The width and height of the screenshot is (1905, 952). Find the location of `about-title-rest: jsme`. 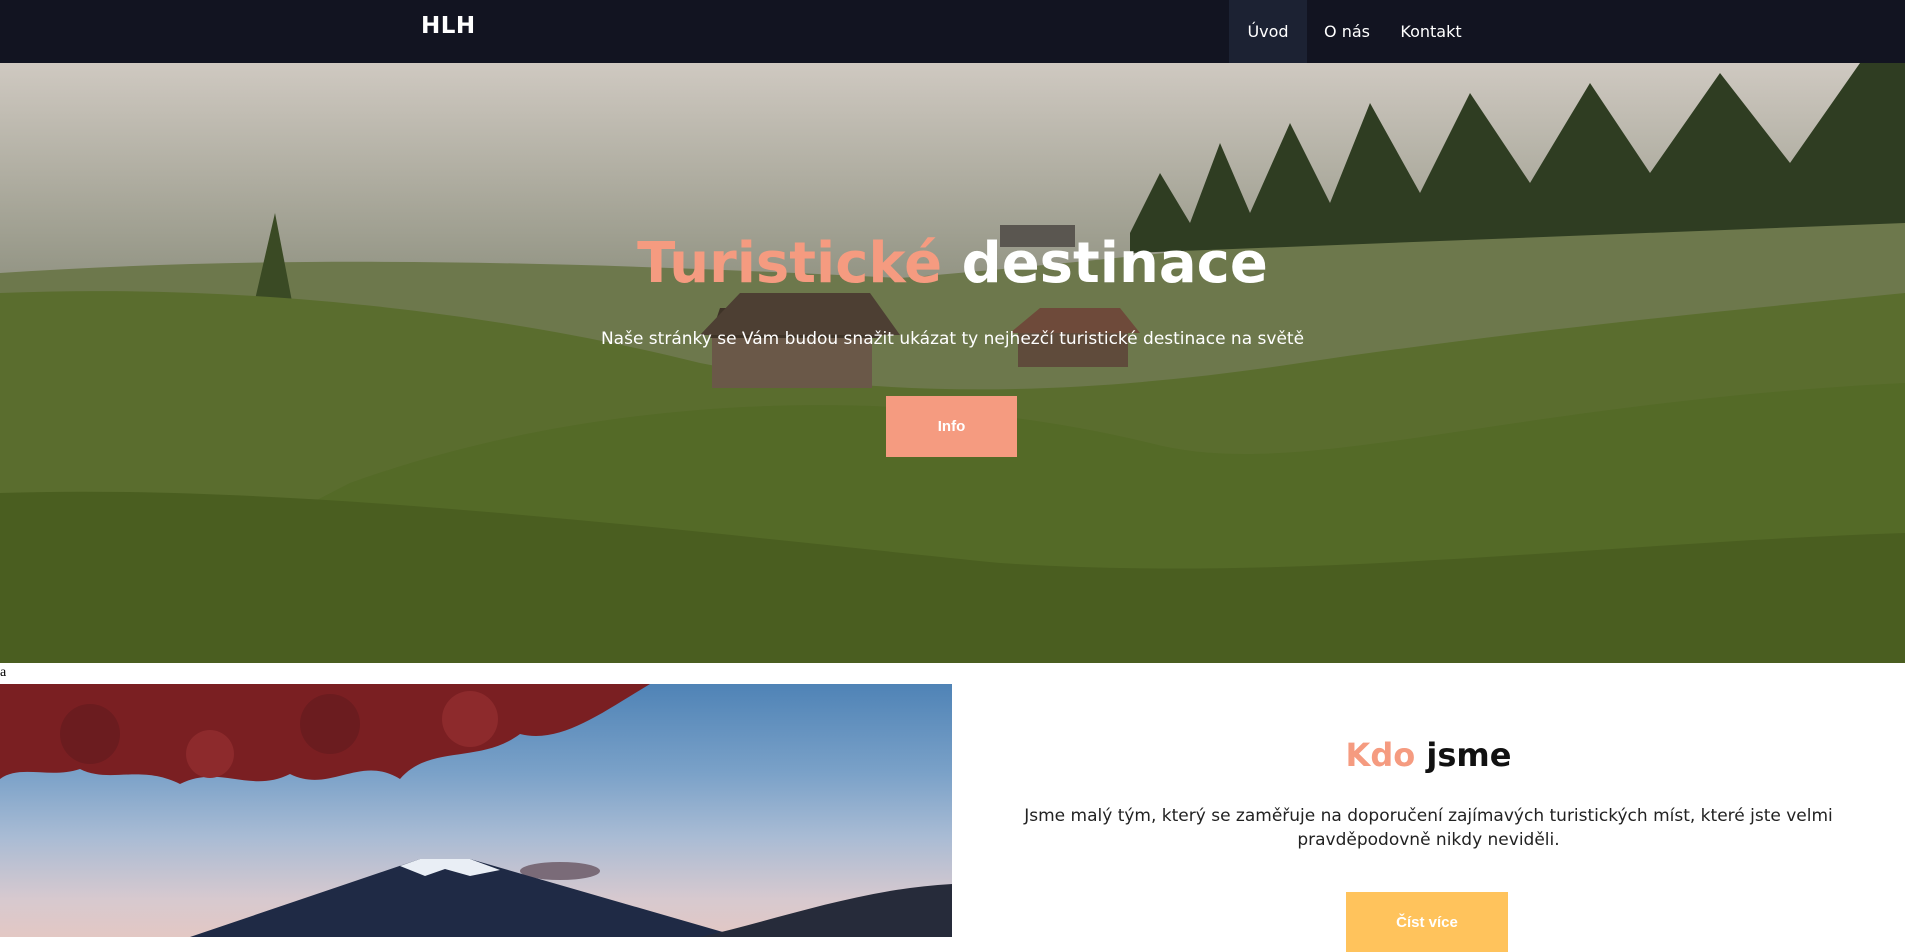

about-title-rest: jsme is located at coordinates (1469, 755).